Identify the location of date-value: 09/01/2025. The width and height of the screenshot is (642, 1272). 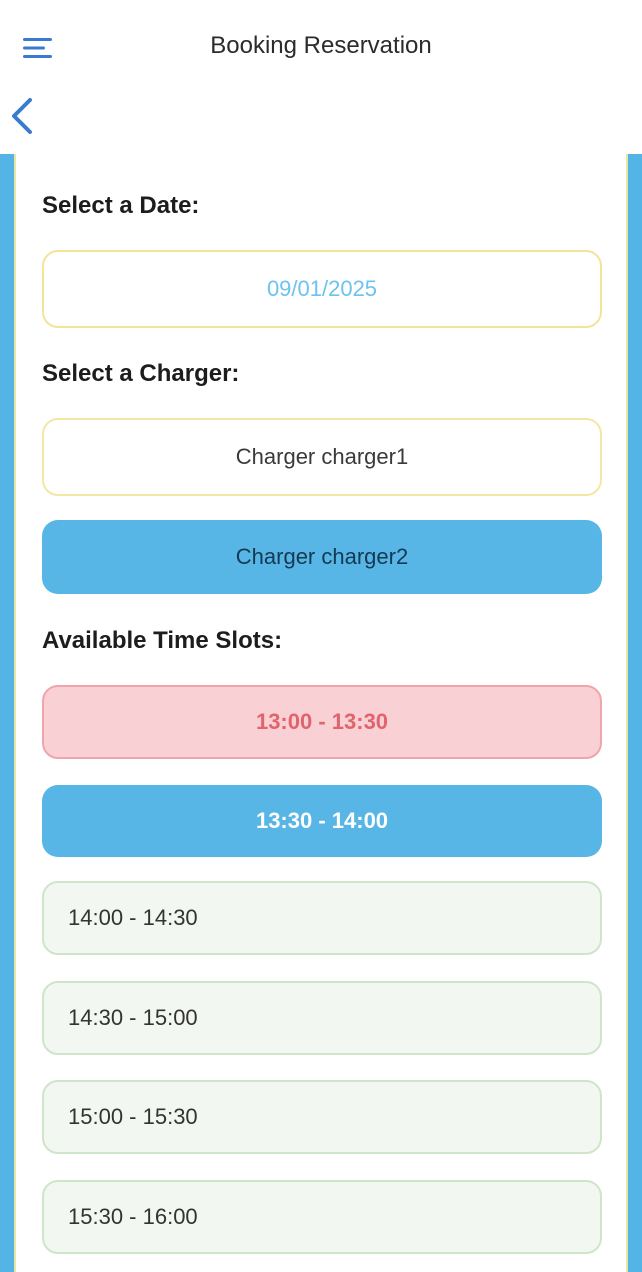
(322, 288).